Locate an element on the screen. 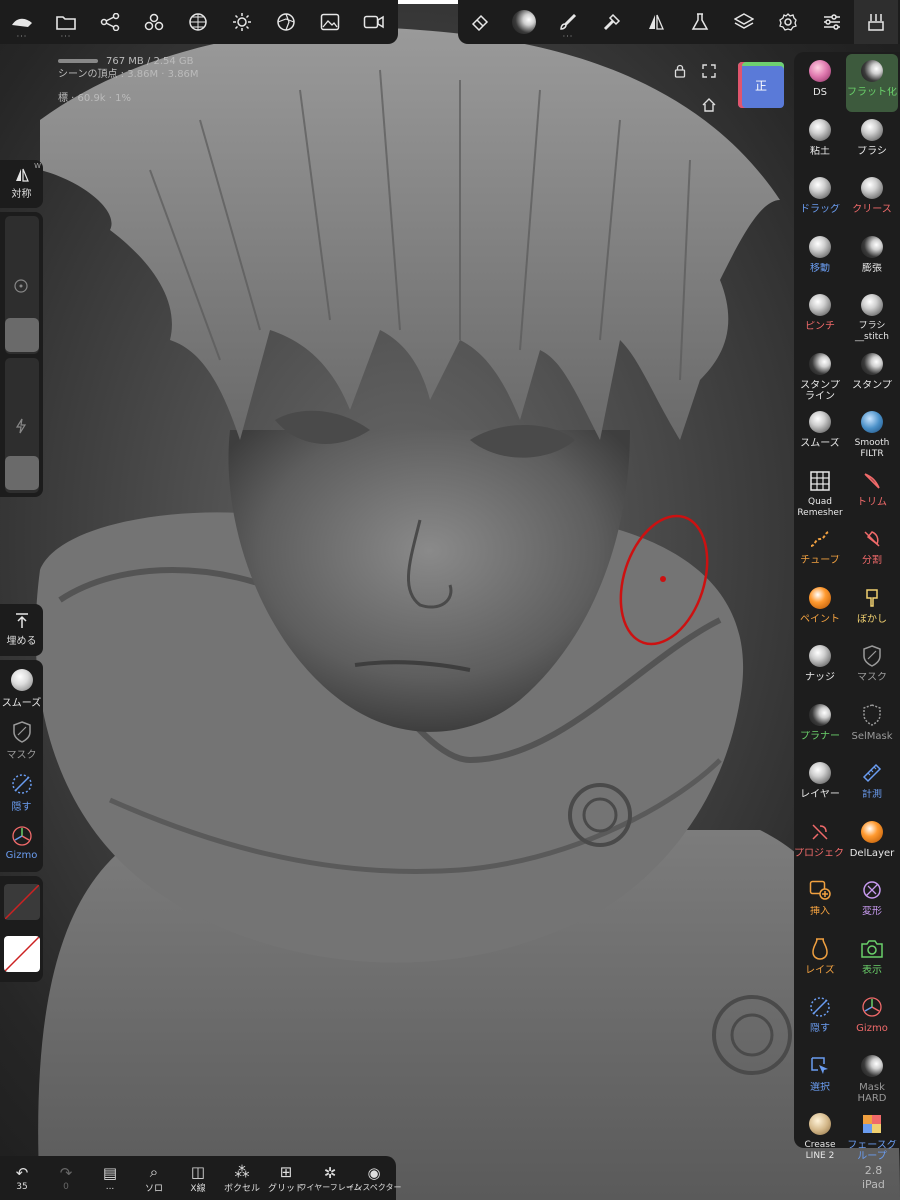 This screenshot has height=1200, width=900. render-icon is located at coordinates (286, 22).